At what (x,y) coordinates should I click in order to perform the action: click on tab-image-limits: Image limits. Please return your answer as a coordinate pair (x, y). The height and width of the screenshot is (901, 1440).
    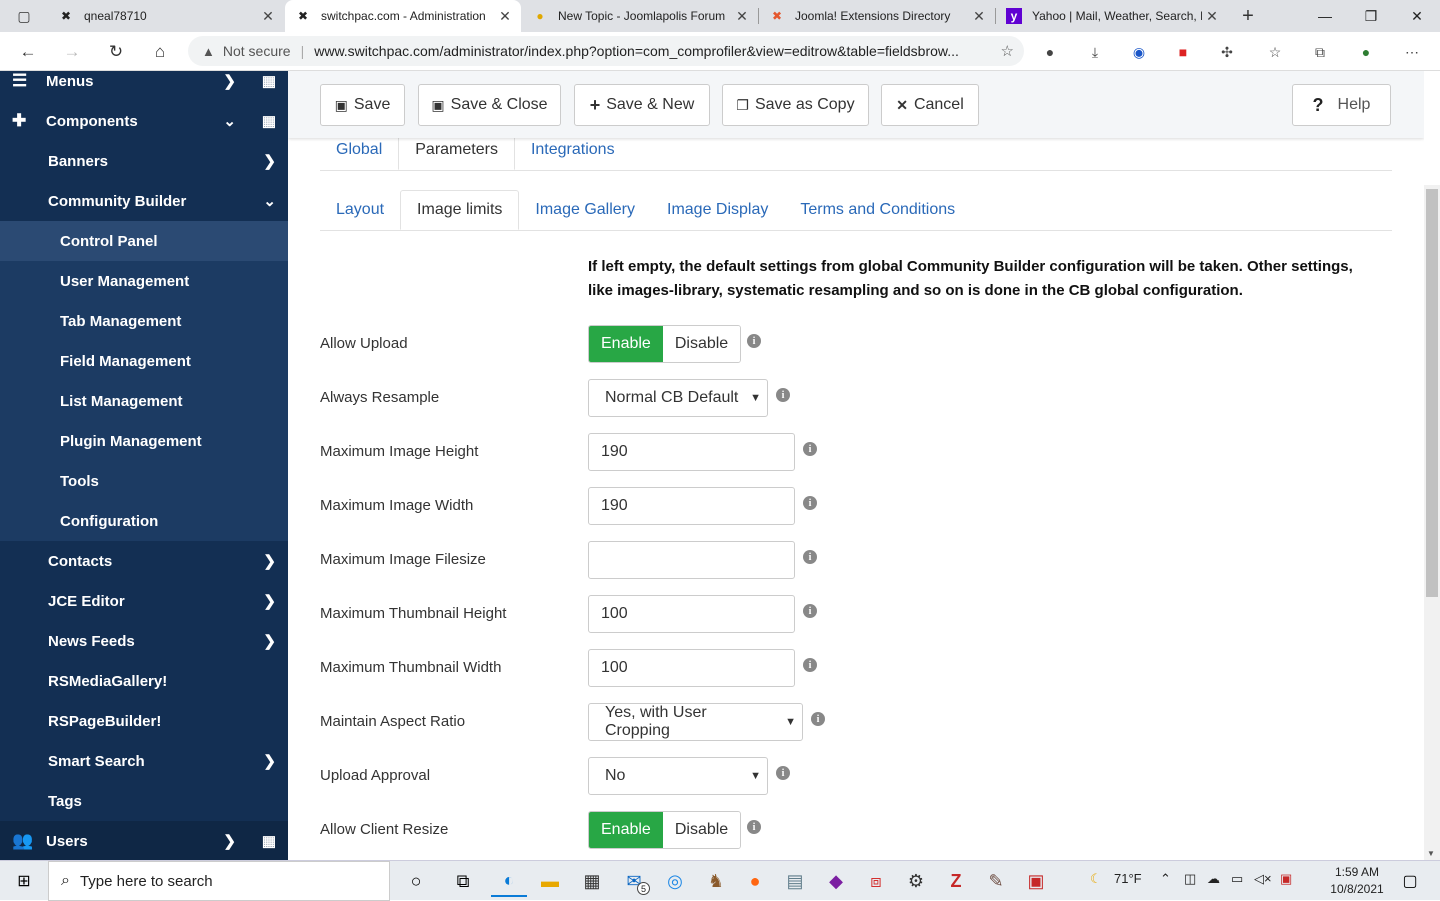
    Looking at the image, I should click on (460, 210).